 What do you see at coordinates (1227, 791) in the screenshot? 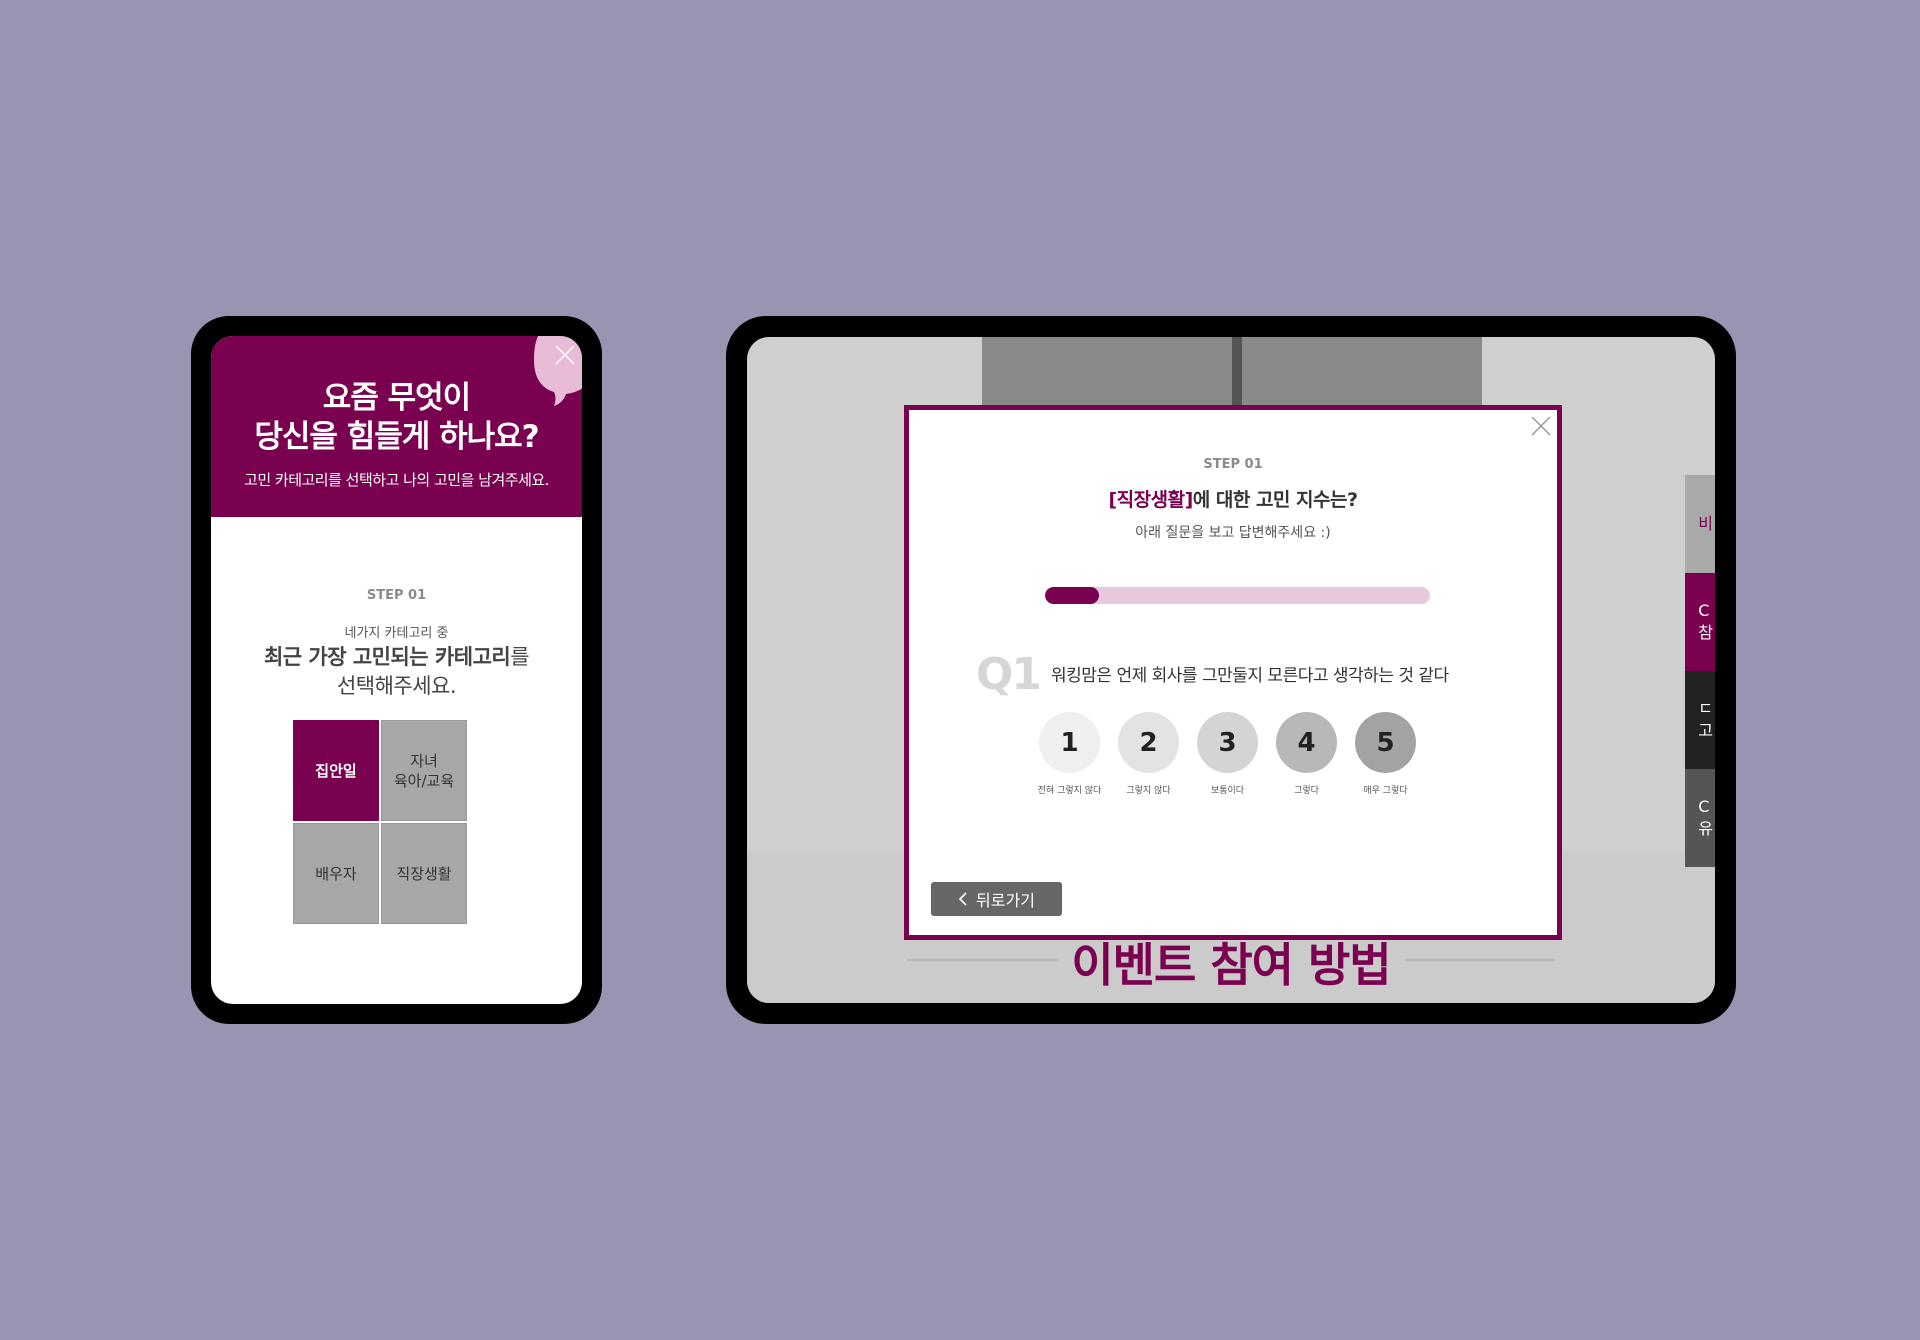
I see `rating-label-3: 보통이다` at bounding box center [1227, 791].